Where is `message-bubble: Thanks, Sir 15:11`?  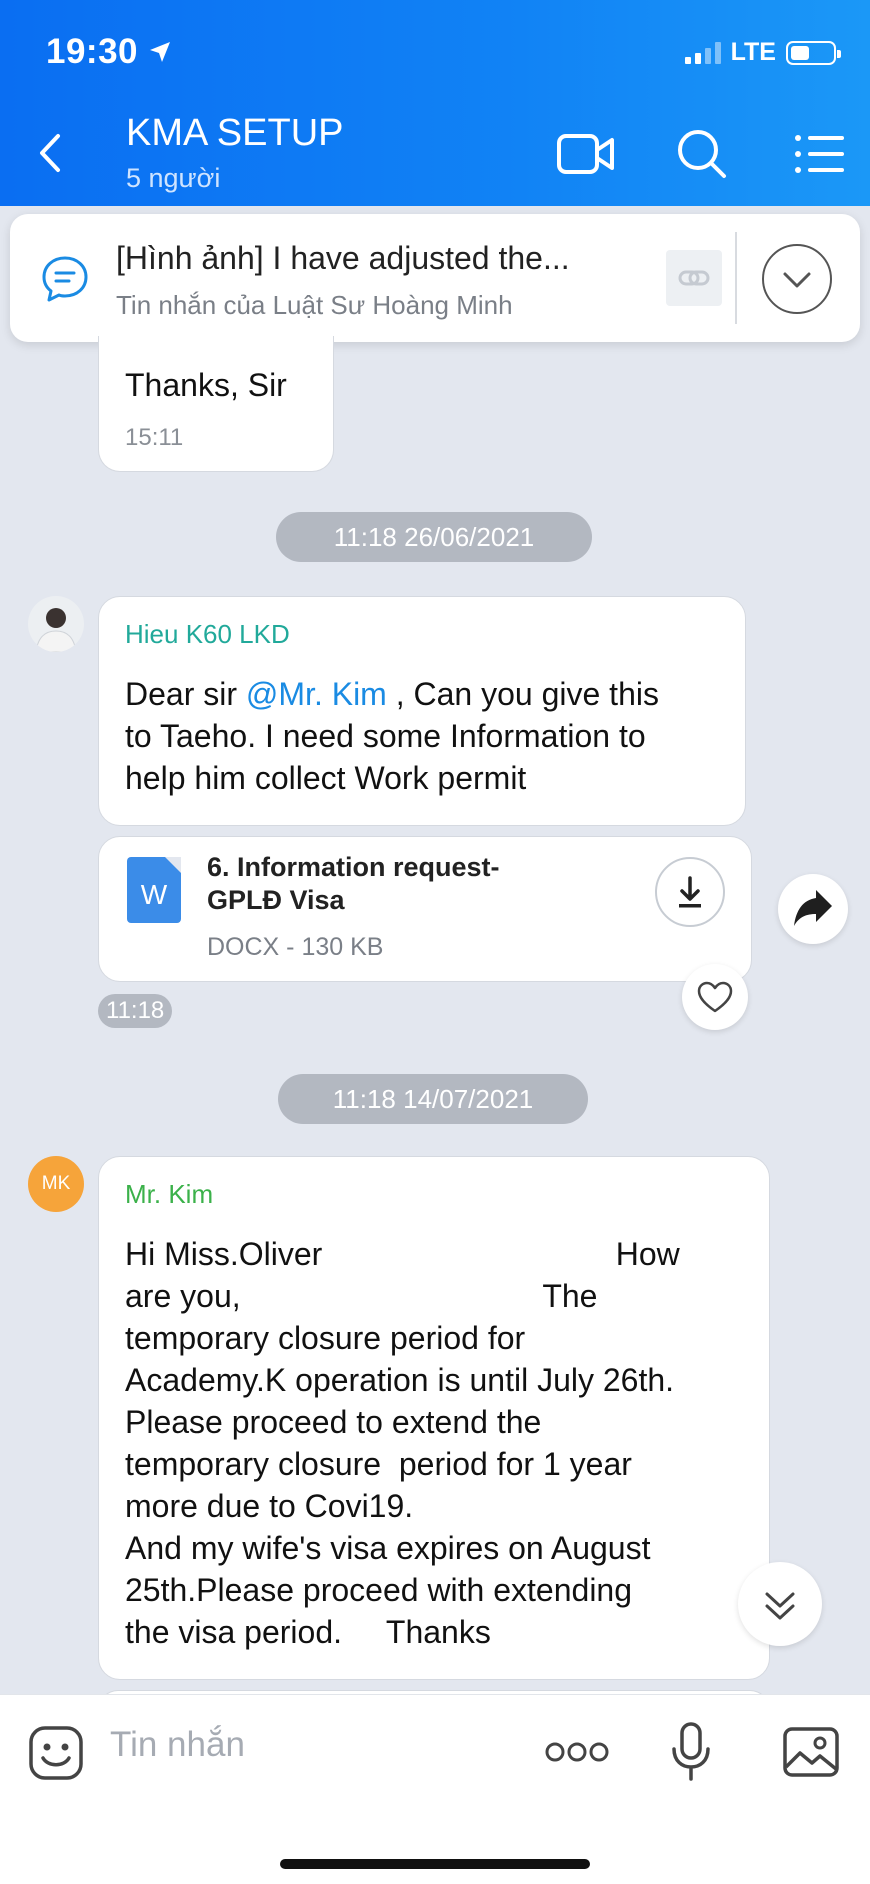 message-bubble: Thanks, Sir 15:11 is located at coordinates (216, 404).